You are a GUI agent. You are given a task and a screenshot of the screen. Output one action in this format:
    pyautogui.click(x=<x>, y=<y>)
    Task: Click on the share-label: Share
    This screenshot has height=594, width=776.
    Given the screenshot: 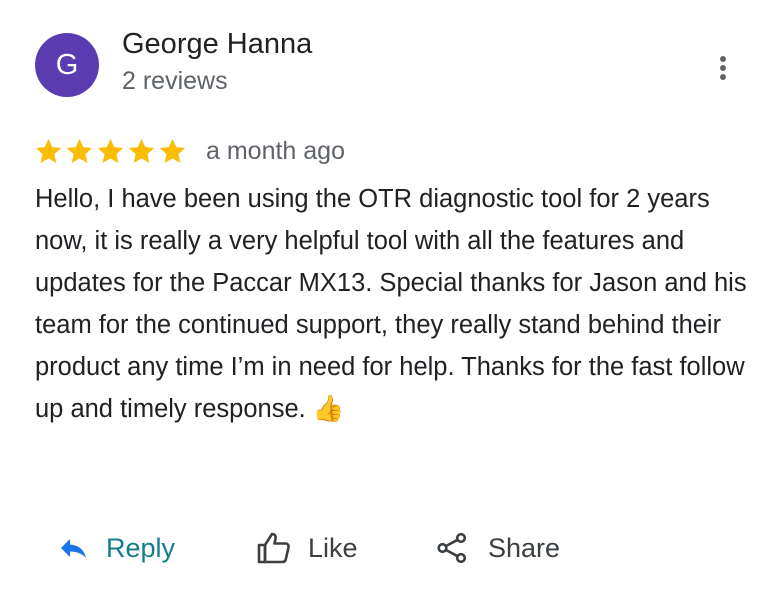 What is the action you would take?
    pyautogui.click(x=524, y=547)
    